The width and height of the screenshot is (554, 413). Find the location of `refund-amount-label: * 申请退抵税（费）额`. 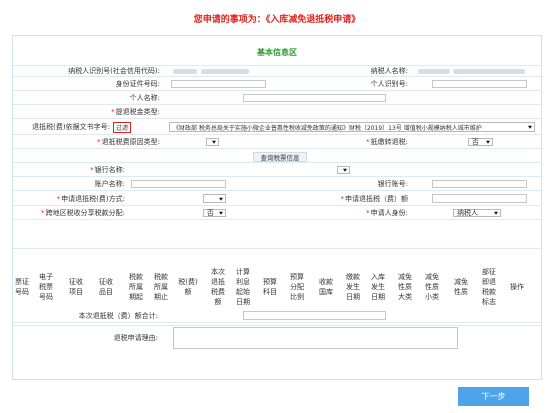

refund-amount-label: * 申请退抵税（费）额 is located at coordinates (374, 198).